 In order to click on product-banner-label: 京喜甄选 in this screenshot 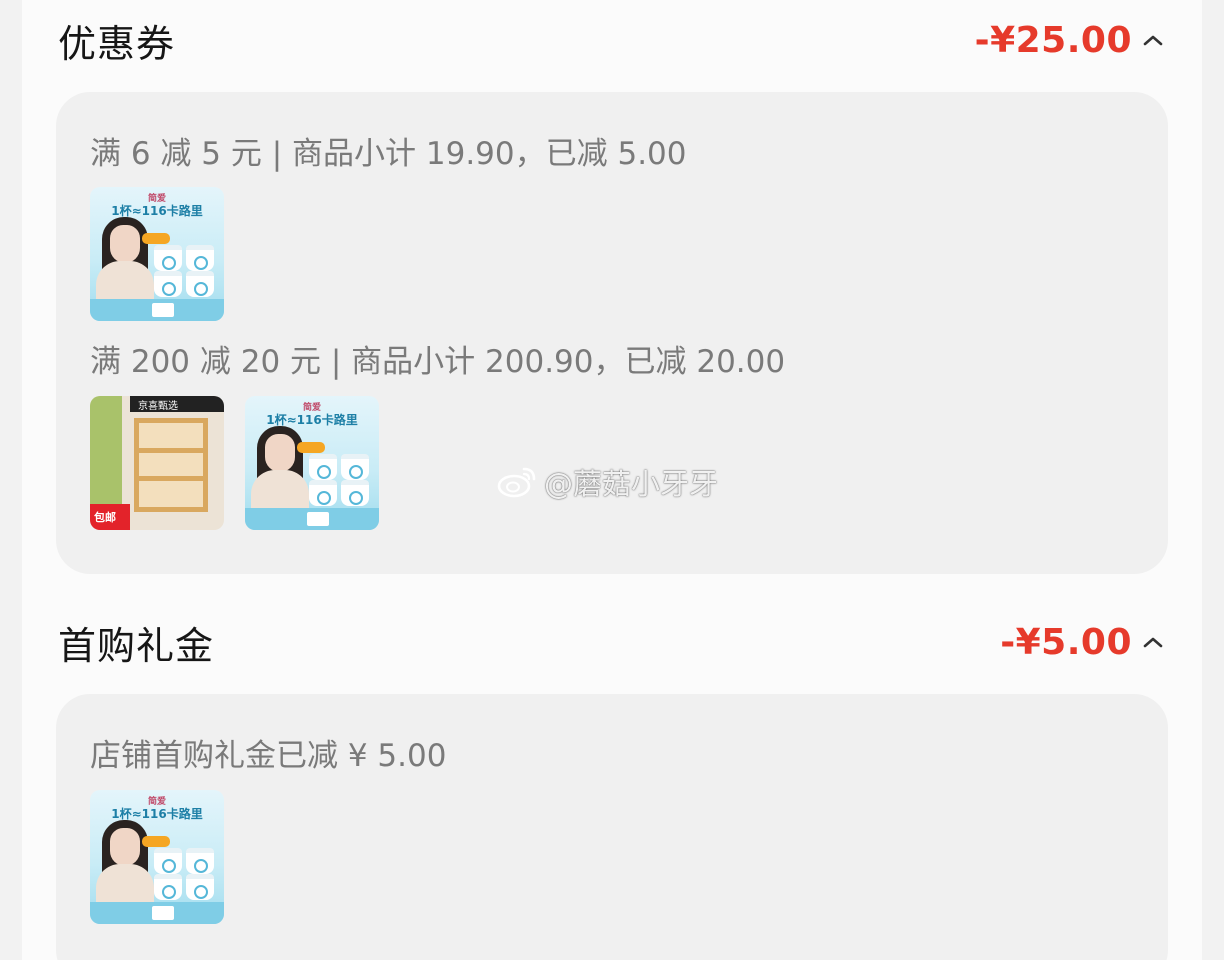, I will do `click(158, 406)`.